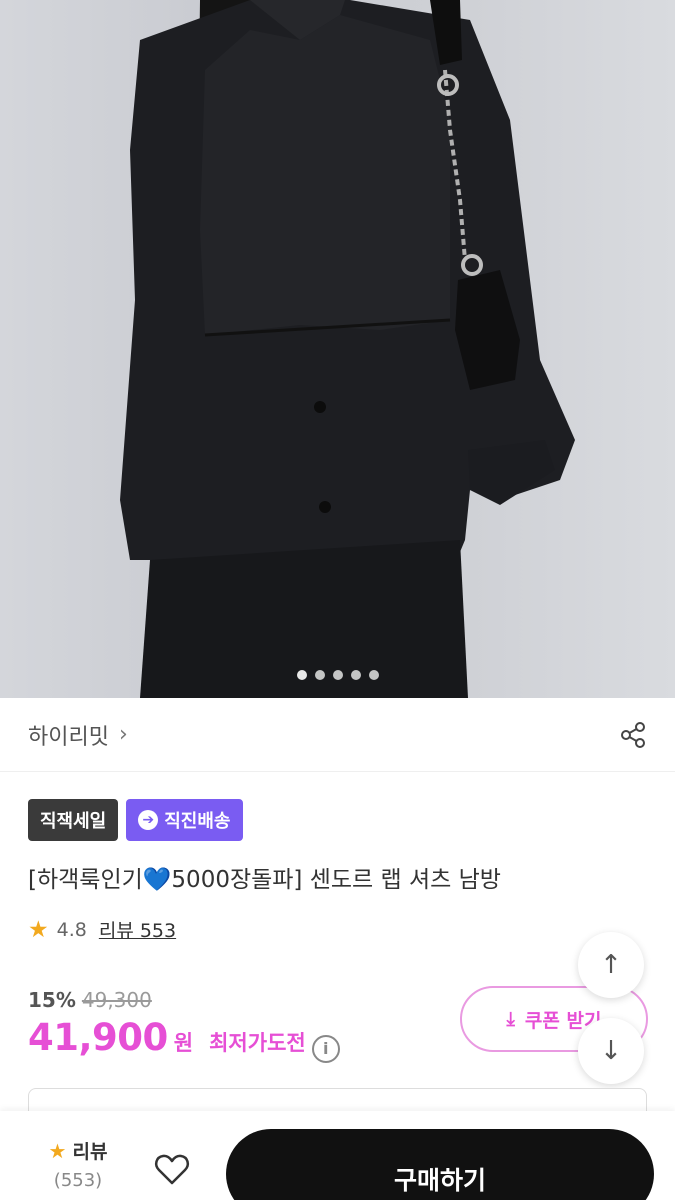 The width and height of the screenshot is (675, 1200). I want to click on discount-row: 15% 49,300, so click(90, 1000).